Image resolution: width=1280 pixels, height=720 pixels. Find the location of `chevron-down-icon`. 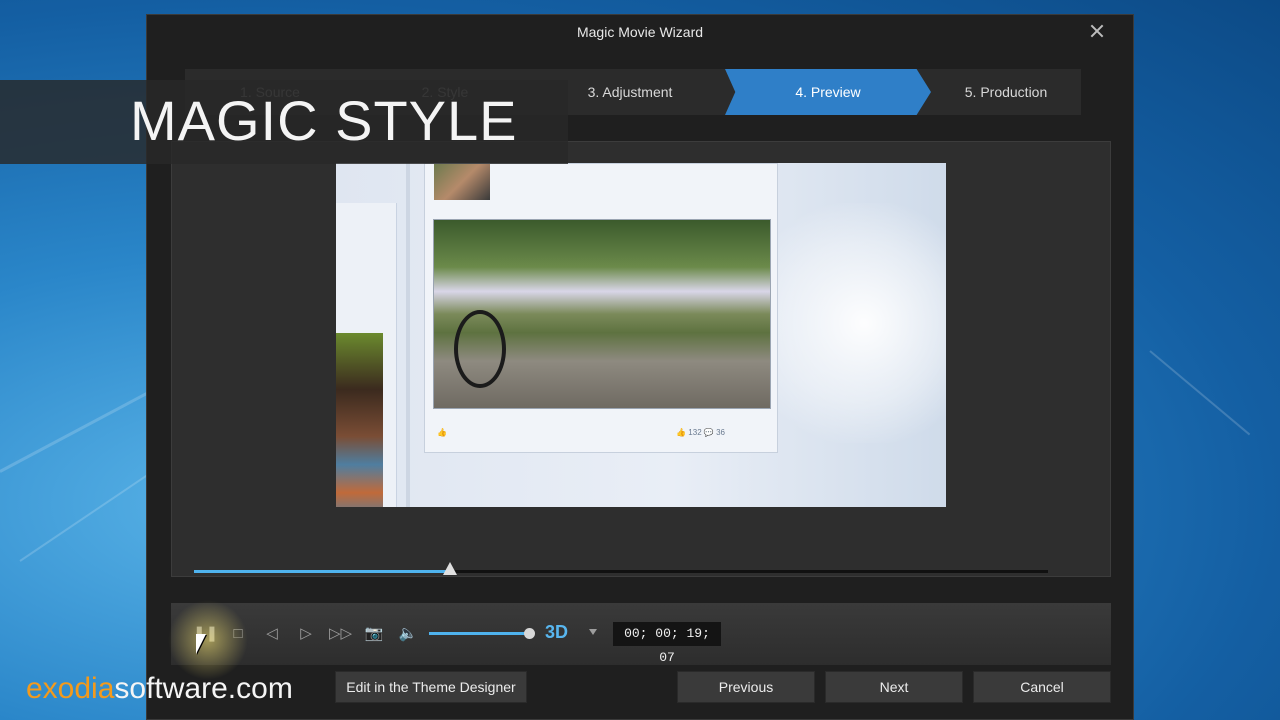

chevron-down-icon is located at coordinates (593, 632).